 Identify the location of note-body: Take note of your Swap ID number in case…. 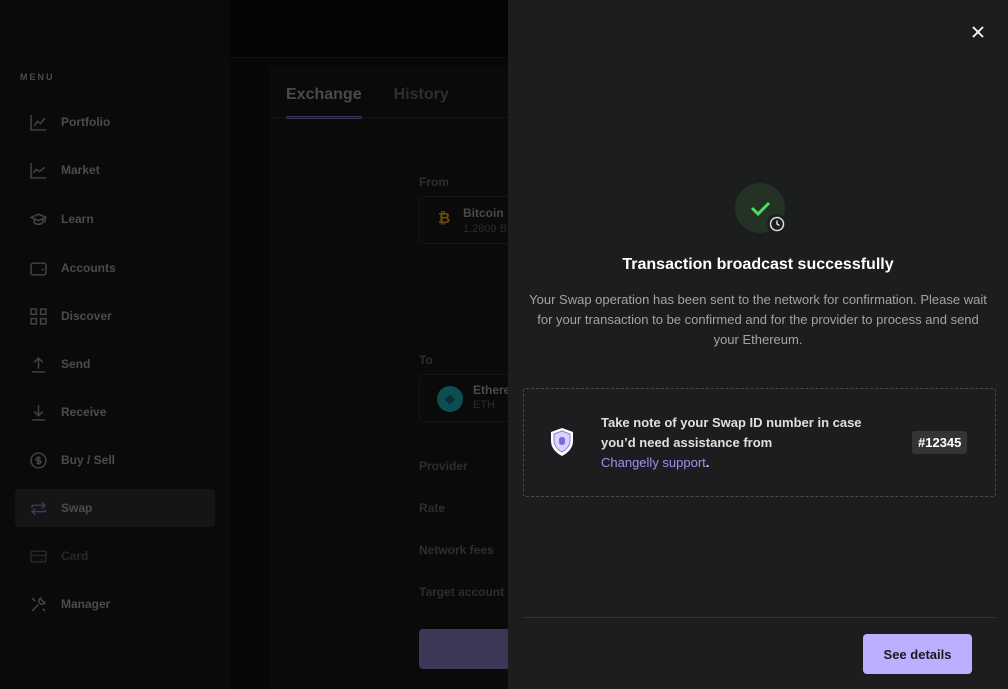
(731, 432).